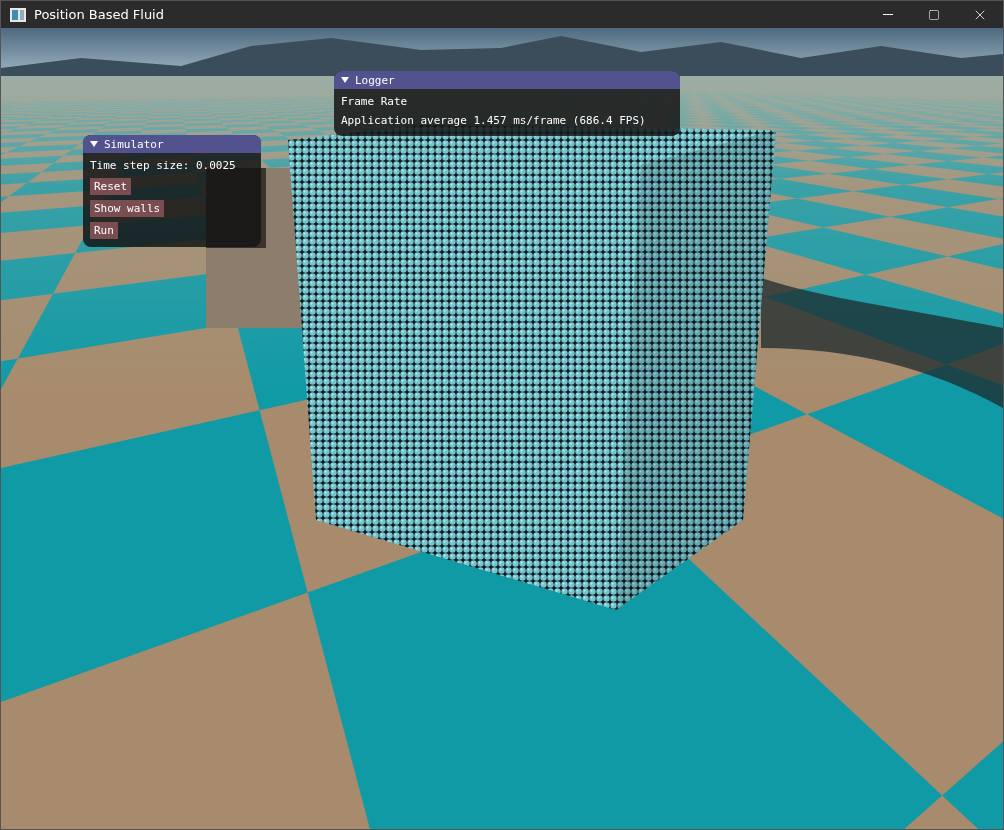  Describe the element at coordinates (111, 186) in the screenshot. I see `panel-button: Reset` at that location.